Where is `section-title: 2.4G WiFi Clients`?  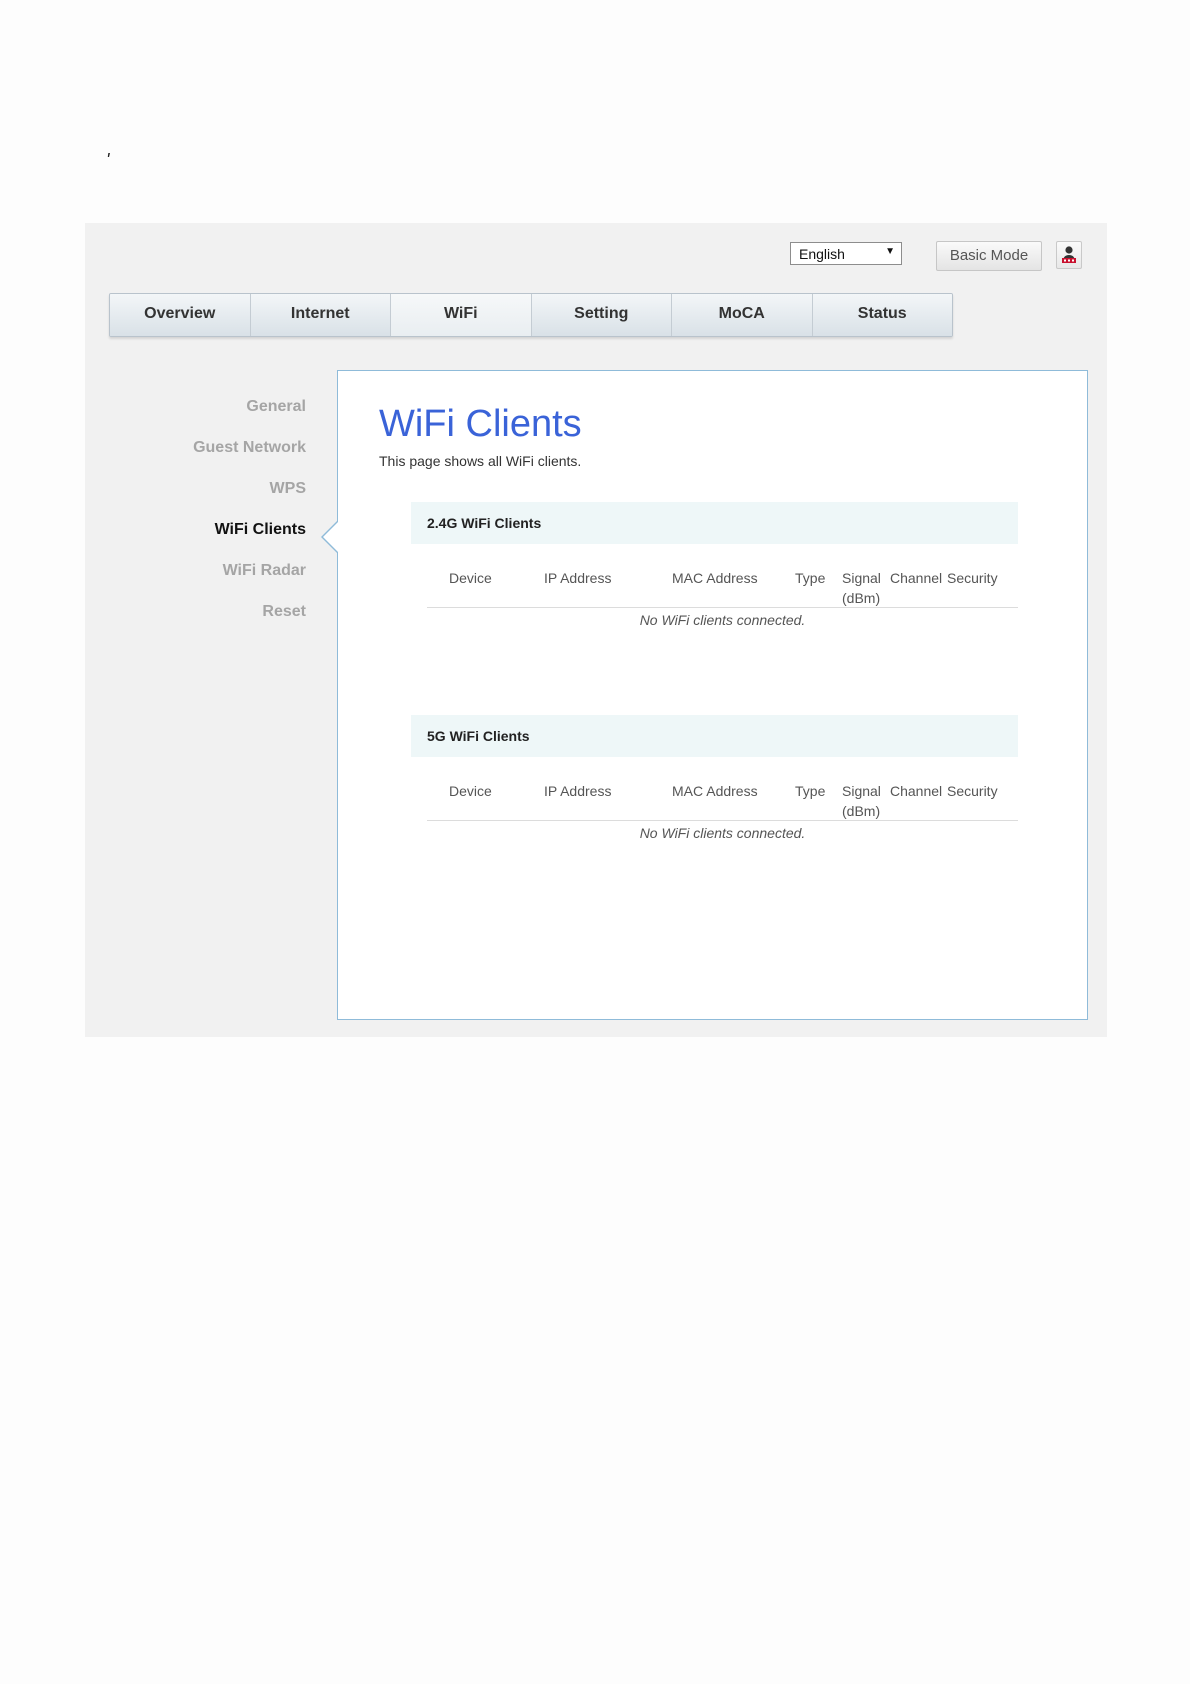 section-title: 2.4G WiFi Clients is located at coordinates (714, 523).